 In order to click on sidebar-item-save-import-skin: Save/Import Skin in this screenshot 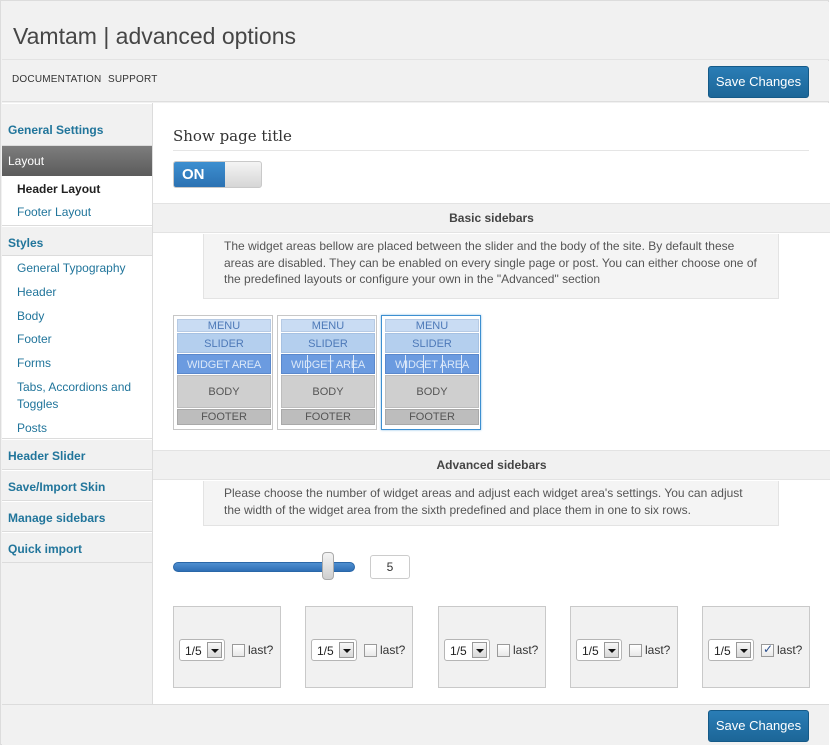, I will do `click(77, 485)`.